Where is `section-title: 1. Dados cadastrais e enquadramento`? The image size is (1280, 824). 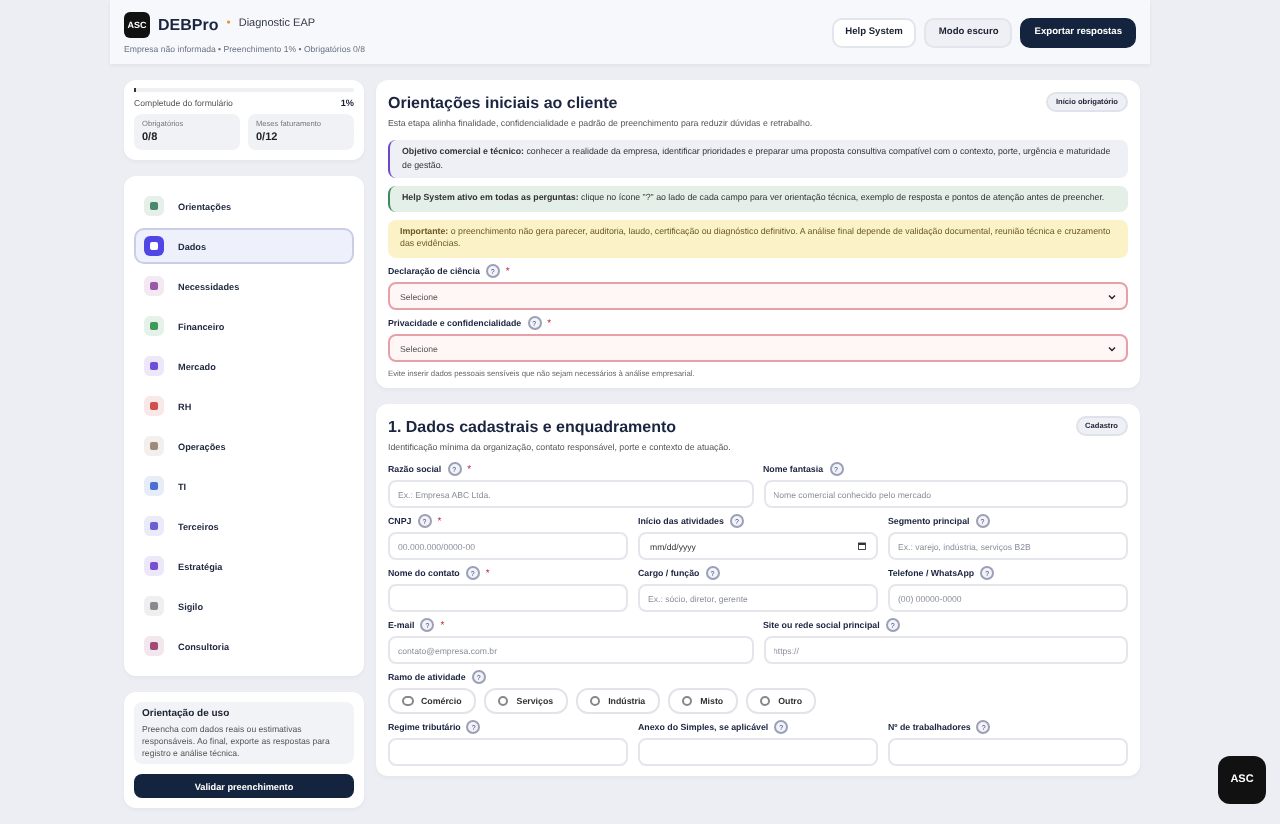 section-title: 1. Dados cadastrais e enquadramento is located at coordinates (532, 426).